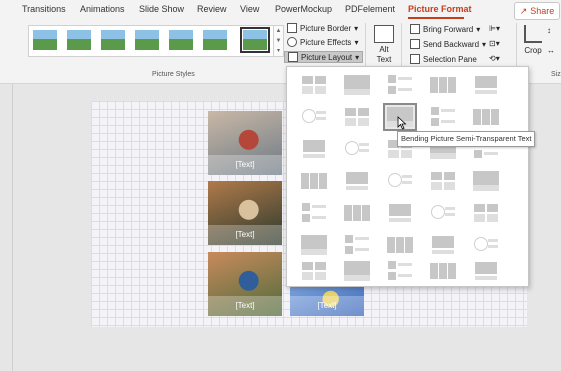 The width and height of the screenshot is (561, 371). Describe the element at coordinates (556, 74) in the screenshot. I see `group-label-size: Siz` at that location.